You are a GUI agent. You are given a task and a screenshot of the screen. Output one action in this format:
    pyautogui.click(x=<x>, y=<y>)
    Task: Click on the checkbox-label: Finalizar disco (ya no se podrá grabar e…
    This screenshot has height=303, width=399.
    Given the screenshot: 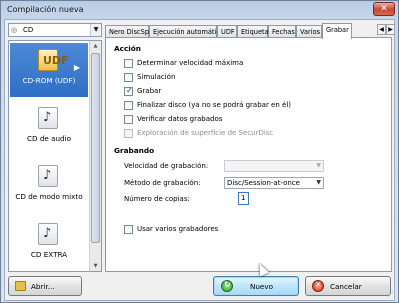 What is the action you would take?
    pyautogui.click(x=214, y=105)
    